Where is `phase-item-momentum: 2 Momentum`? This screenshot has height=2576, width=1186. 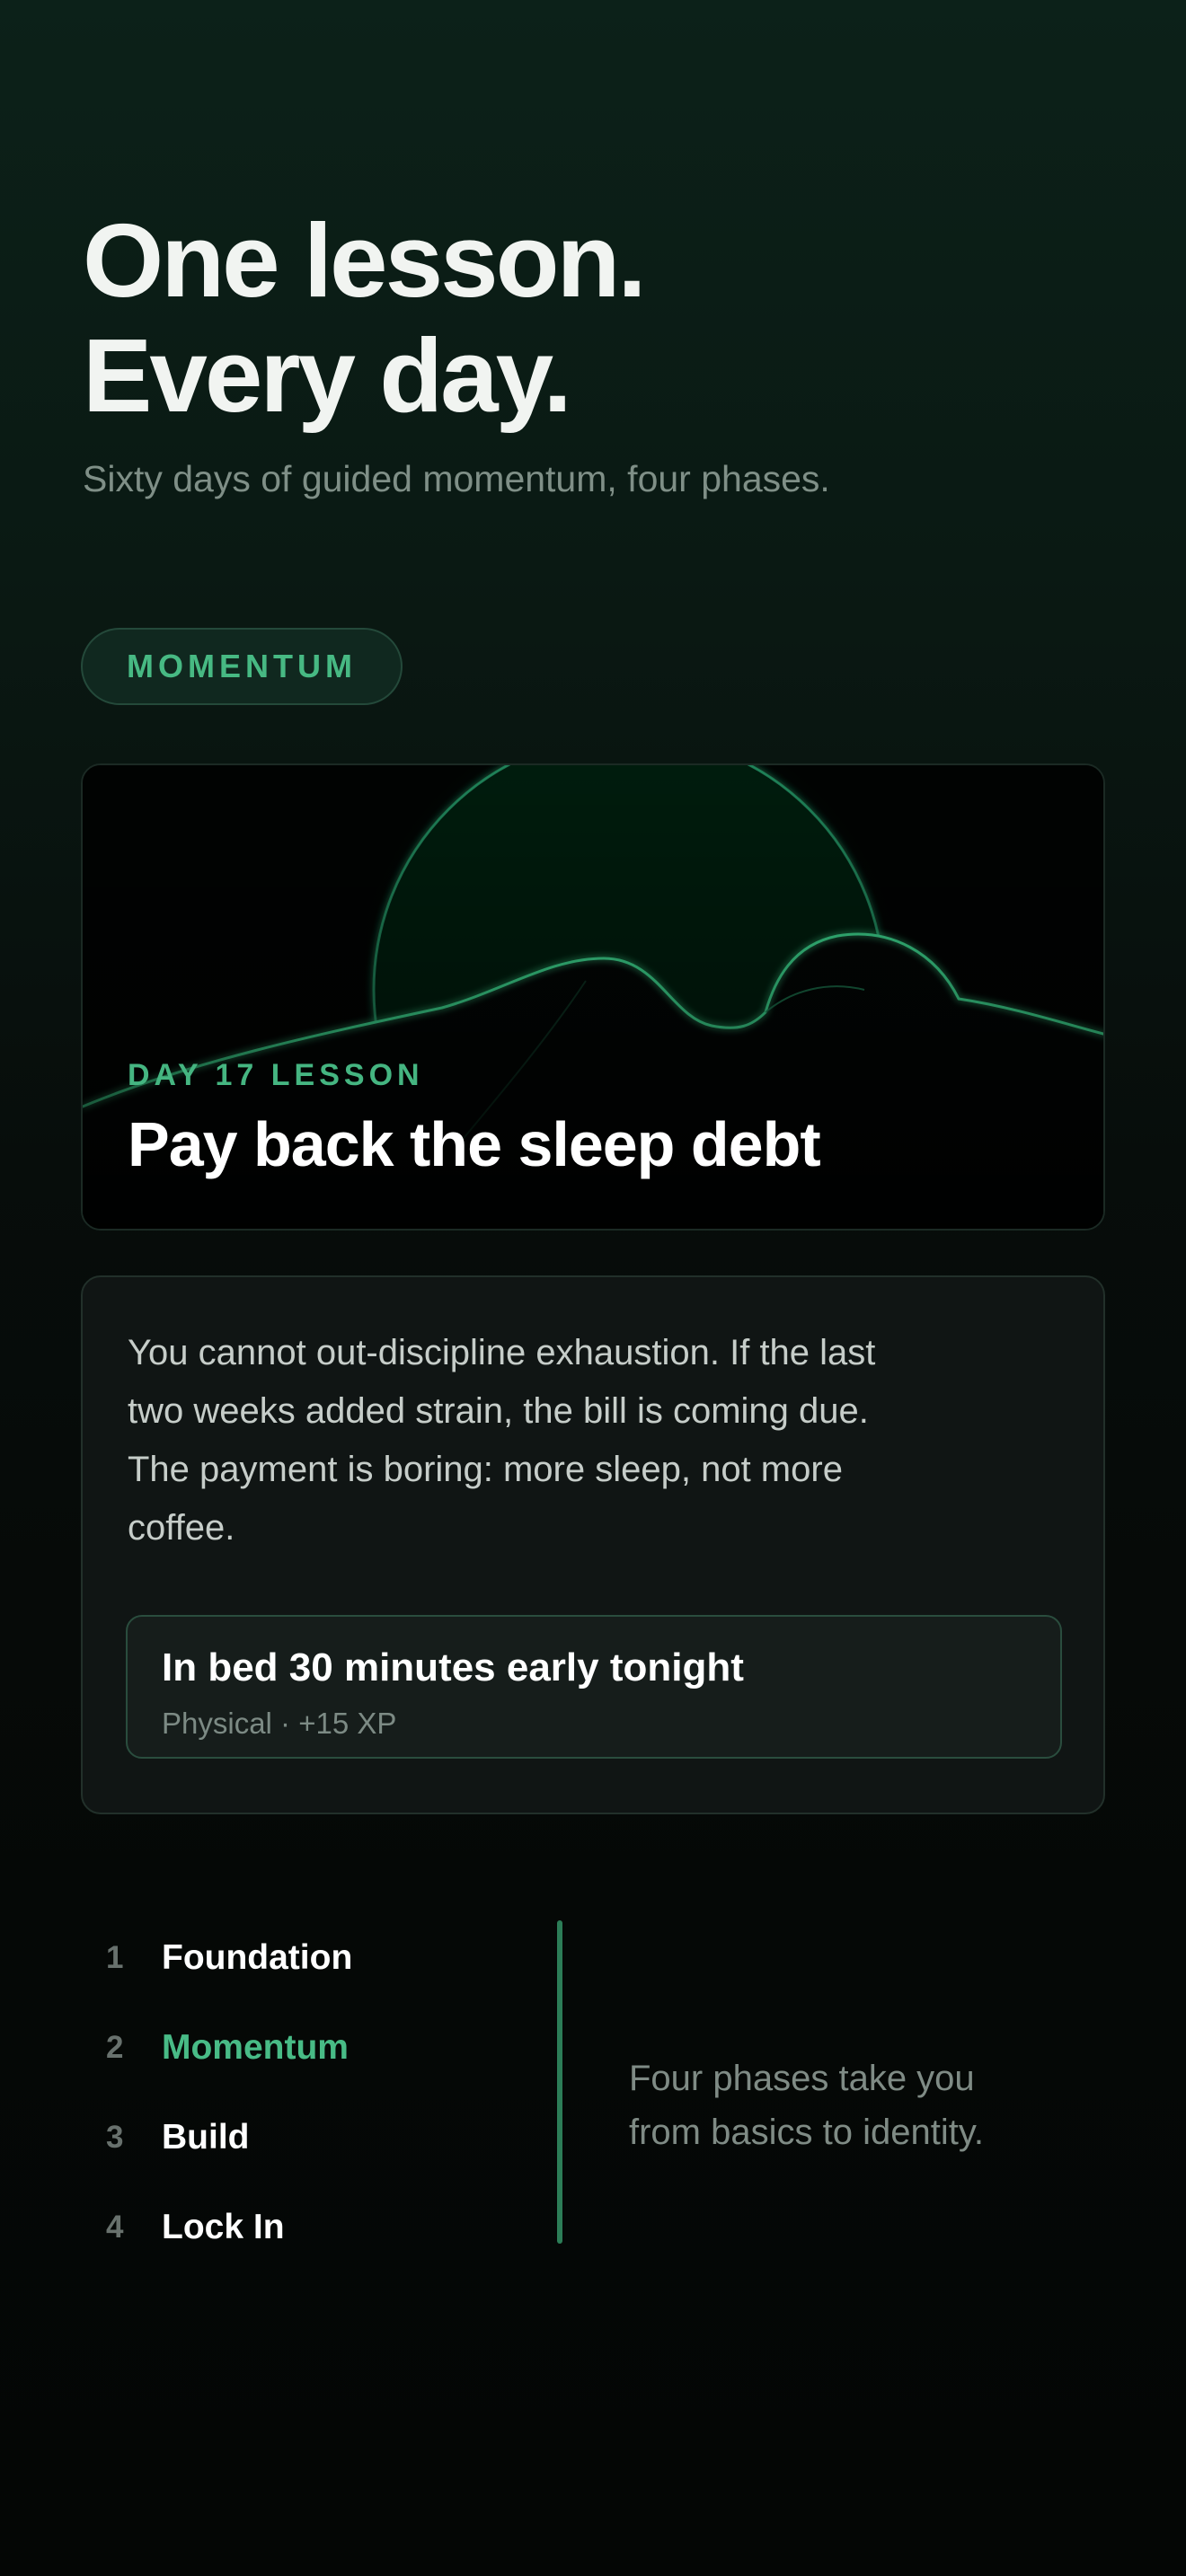
phase-item-momentum: 2 Momentum is located at coordinates (229, 2048).